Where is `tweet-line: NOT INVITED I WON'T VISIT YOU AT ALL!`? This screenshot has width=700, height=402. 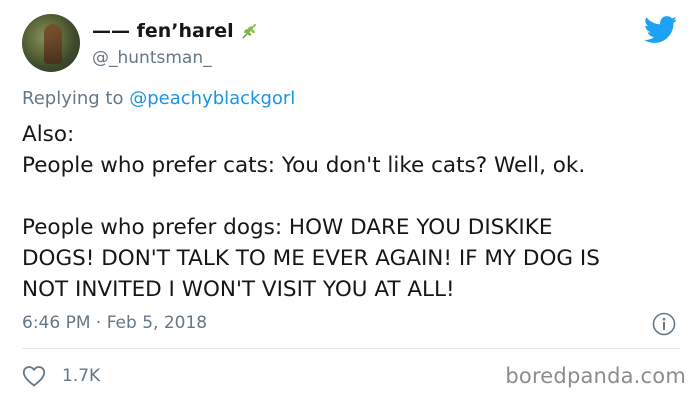 tweet-line: NOT INVITED I WON'T VISIT YOU AT ALL! is located at coordinates (238, 289).